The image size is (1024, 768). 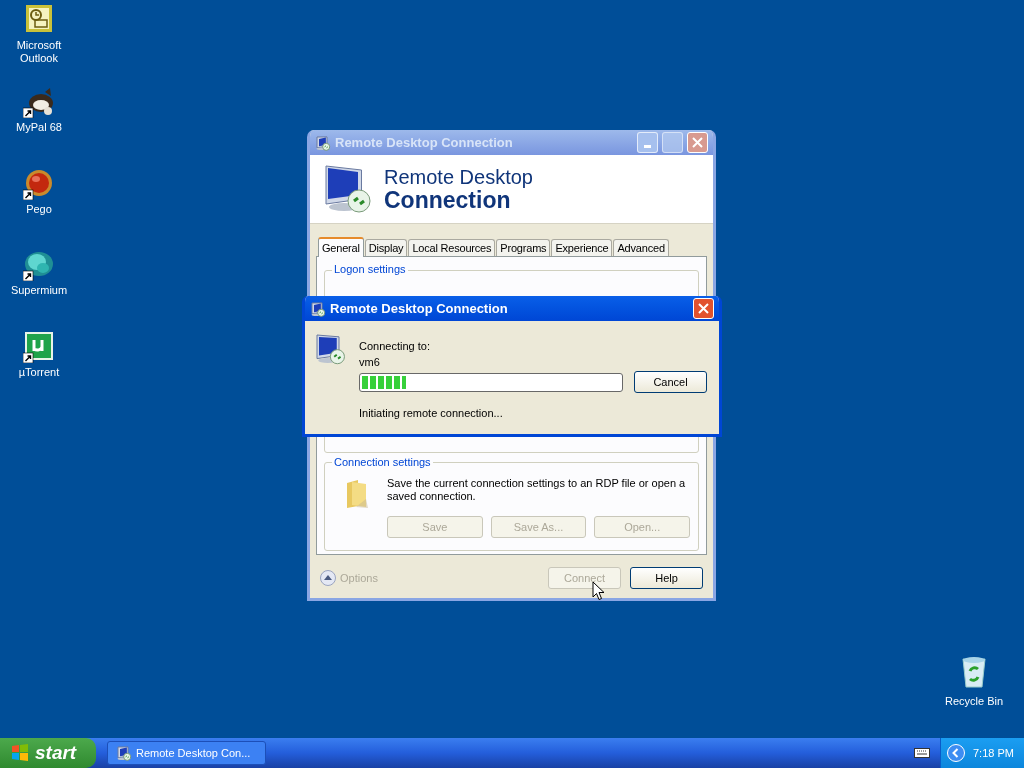 I want to click on icon-label: Supermium, so click(x=39, y=290).